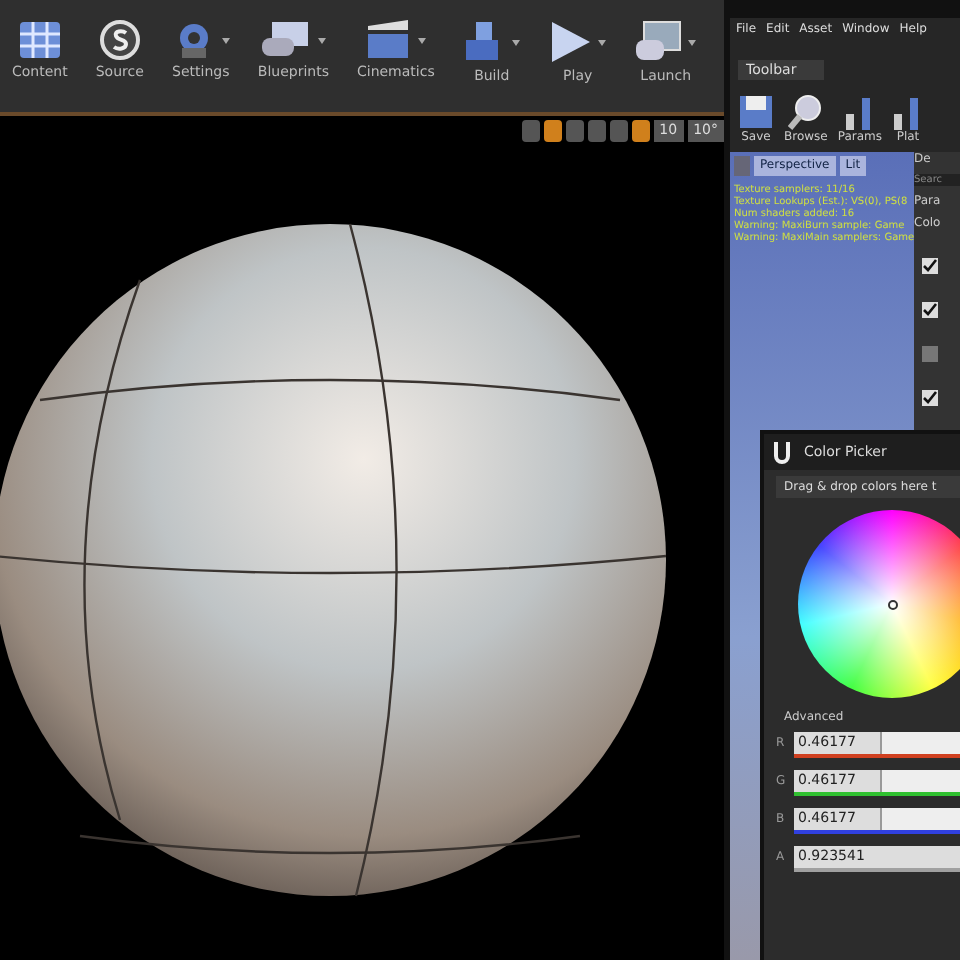  Describe the element at coordinates (570, 42) in the screenshot. I see `play-icon` at that location.